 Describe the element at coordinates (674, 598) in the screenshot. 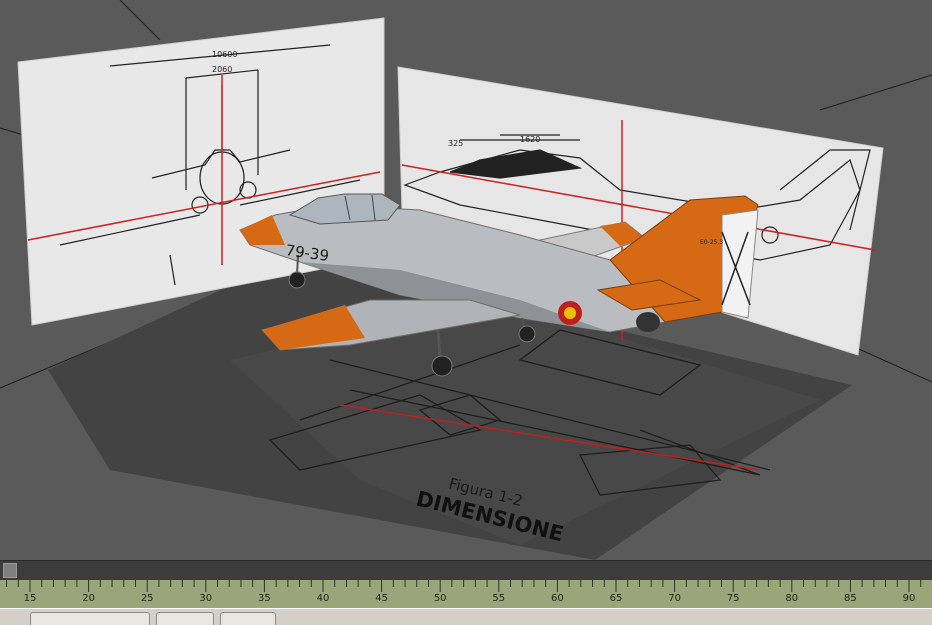

I see `ruler-tick-label: 70` at that location.